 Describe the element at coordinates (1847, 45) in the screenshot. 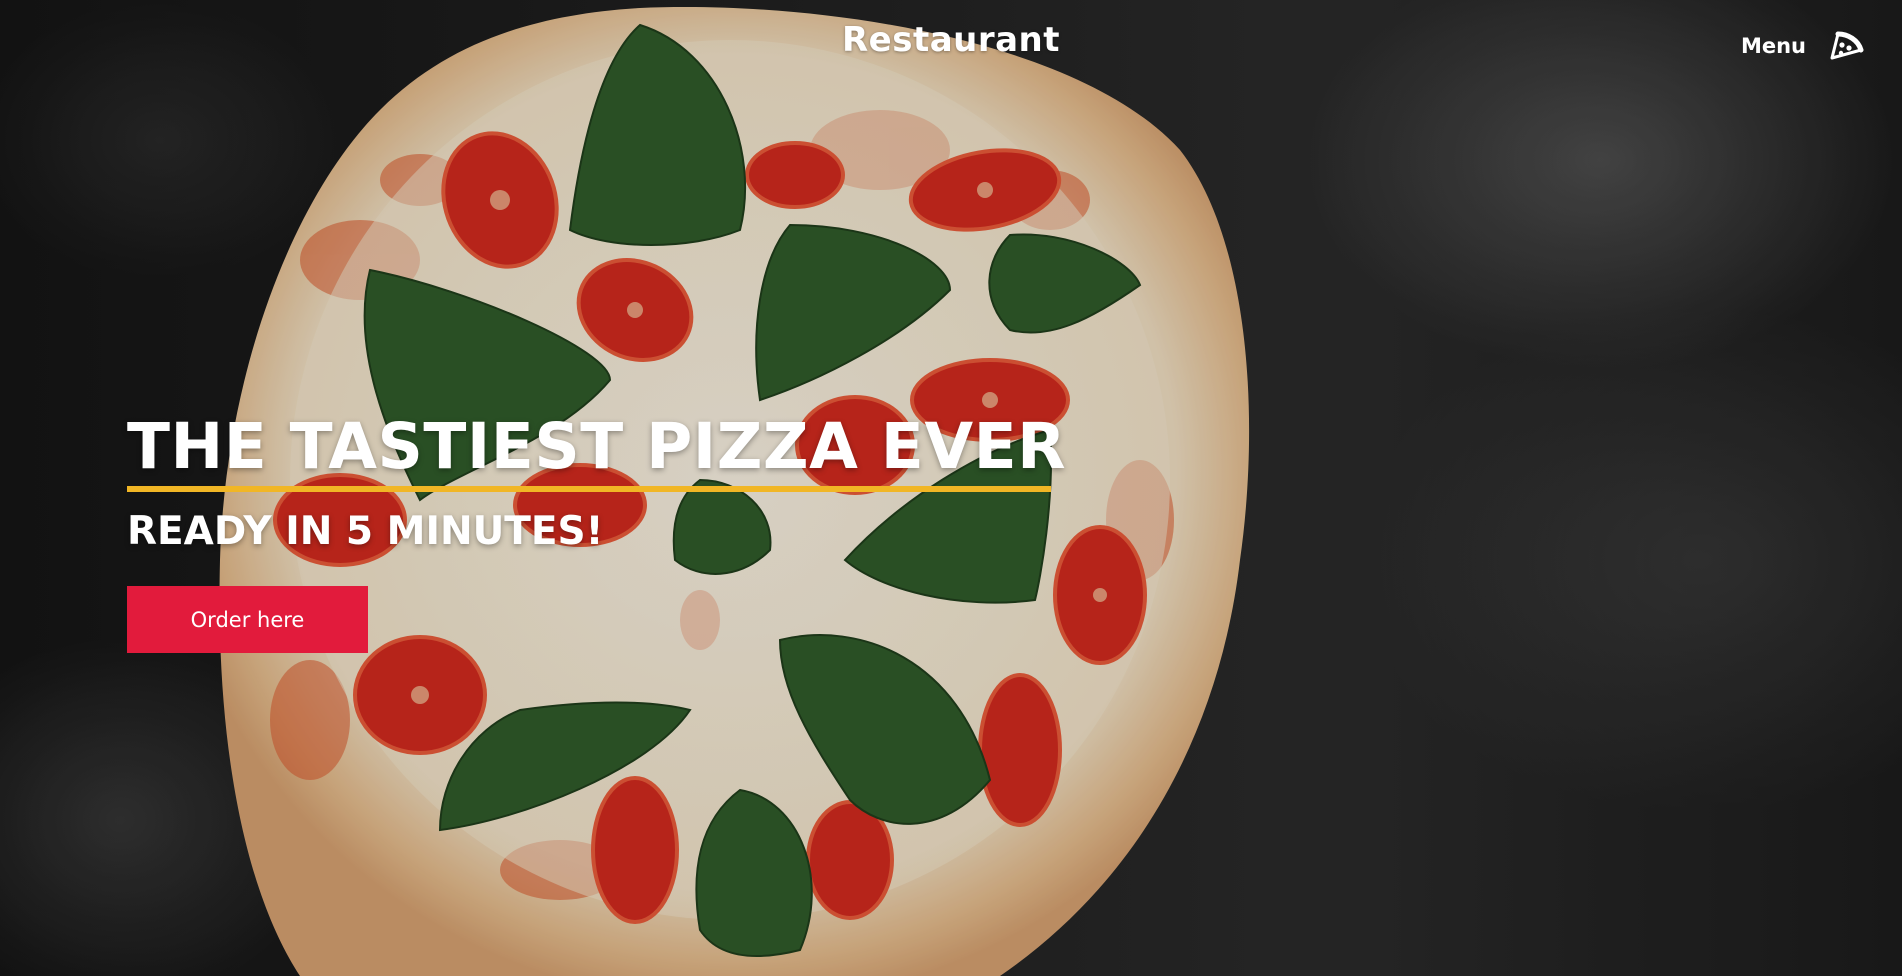

I see `pizza-slice-icon` at that location.